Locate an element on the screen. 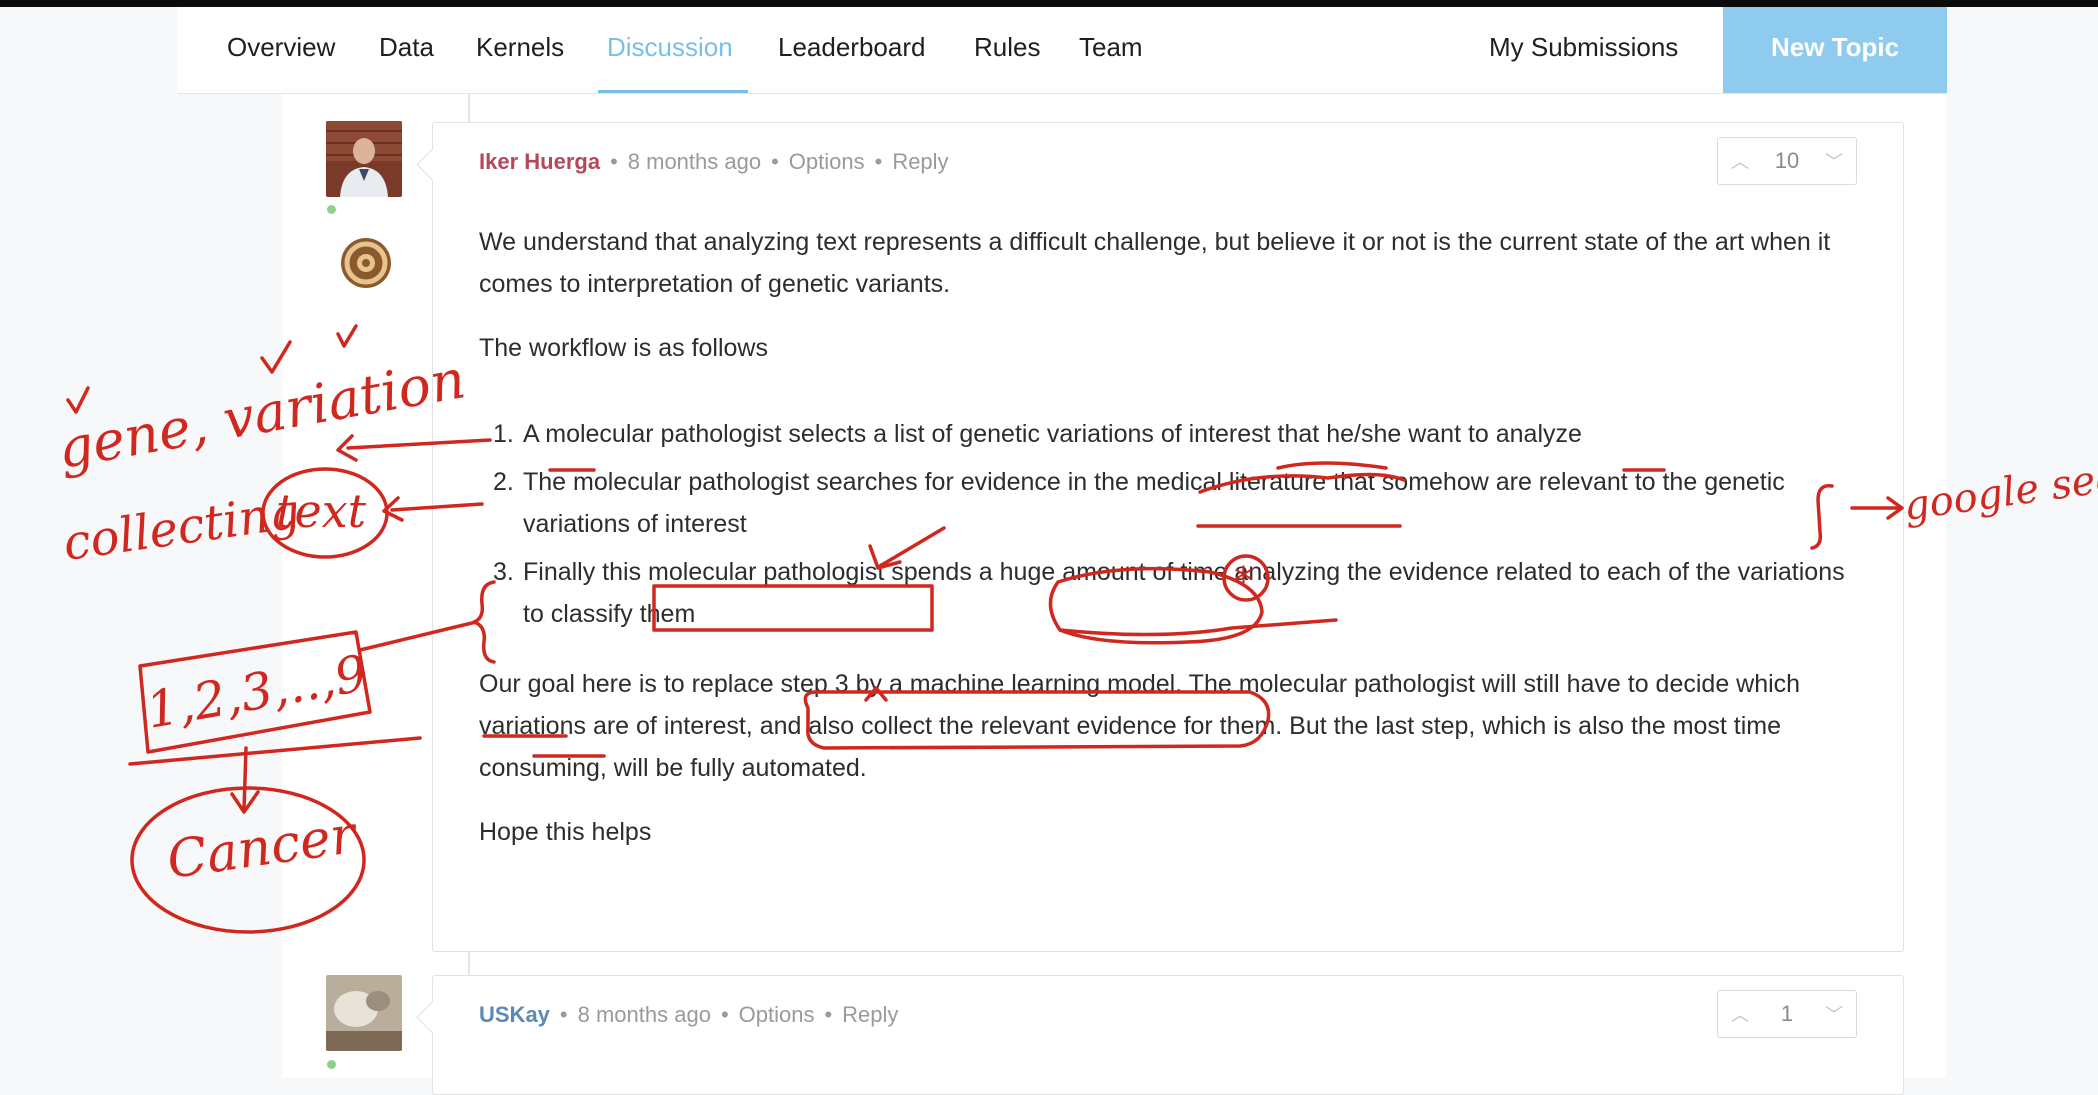 This screenshot has height=1095, width=2098. comment-card: USKay • 8 months ago • Options • Reply ︿ 1 ﹀ is located at coordinates (1168, 1035).